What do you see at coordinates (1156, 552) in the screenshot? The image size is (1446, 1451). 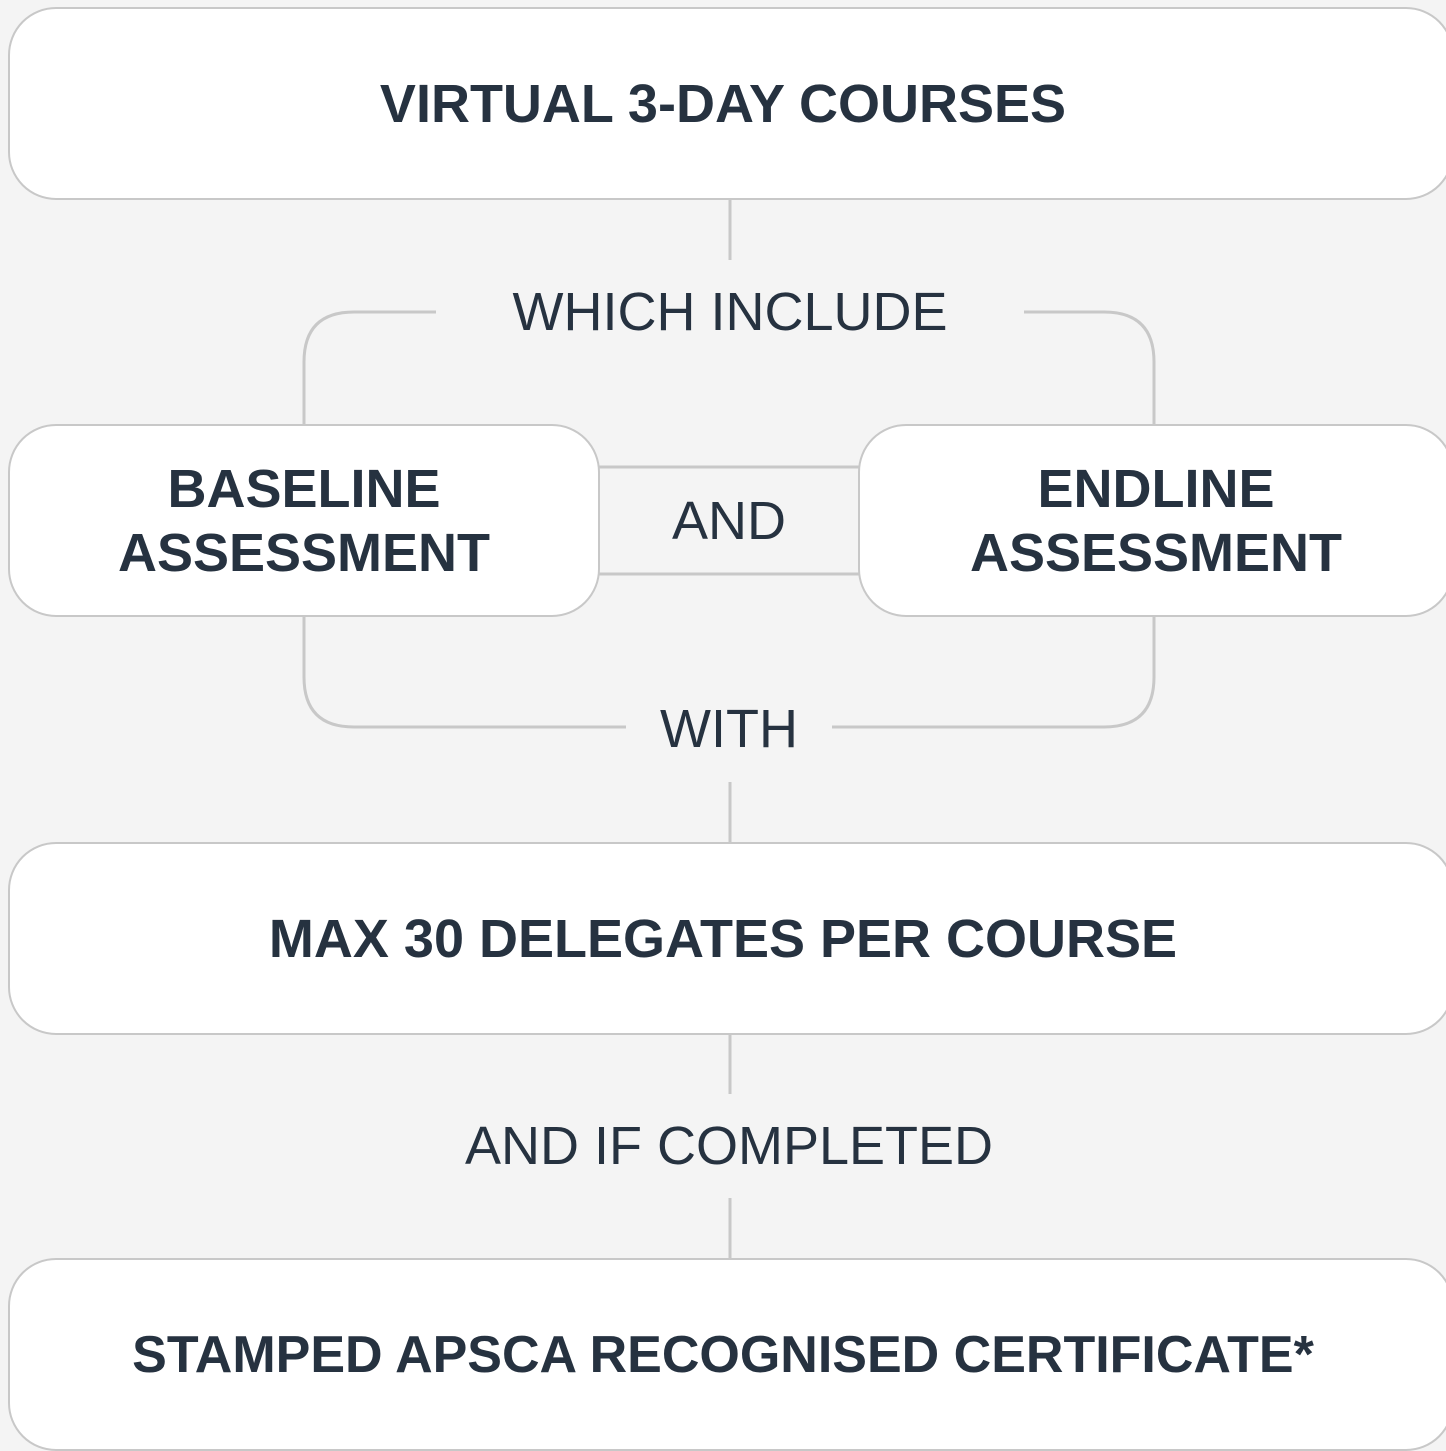 I see `endline-line-2: ASSESSMENT` at bounding box center [1156, 552].